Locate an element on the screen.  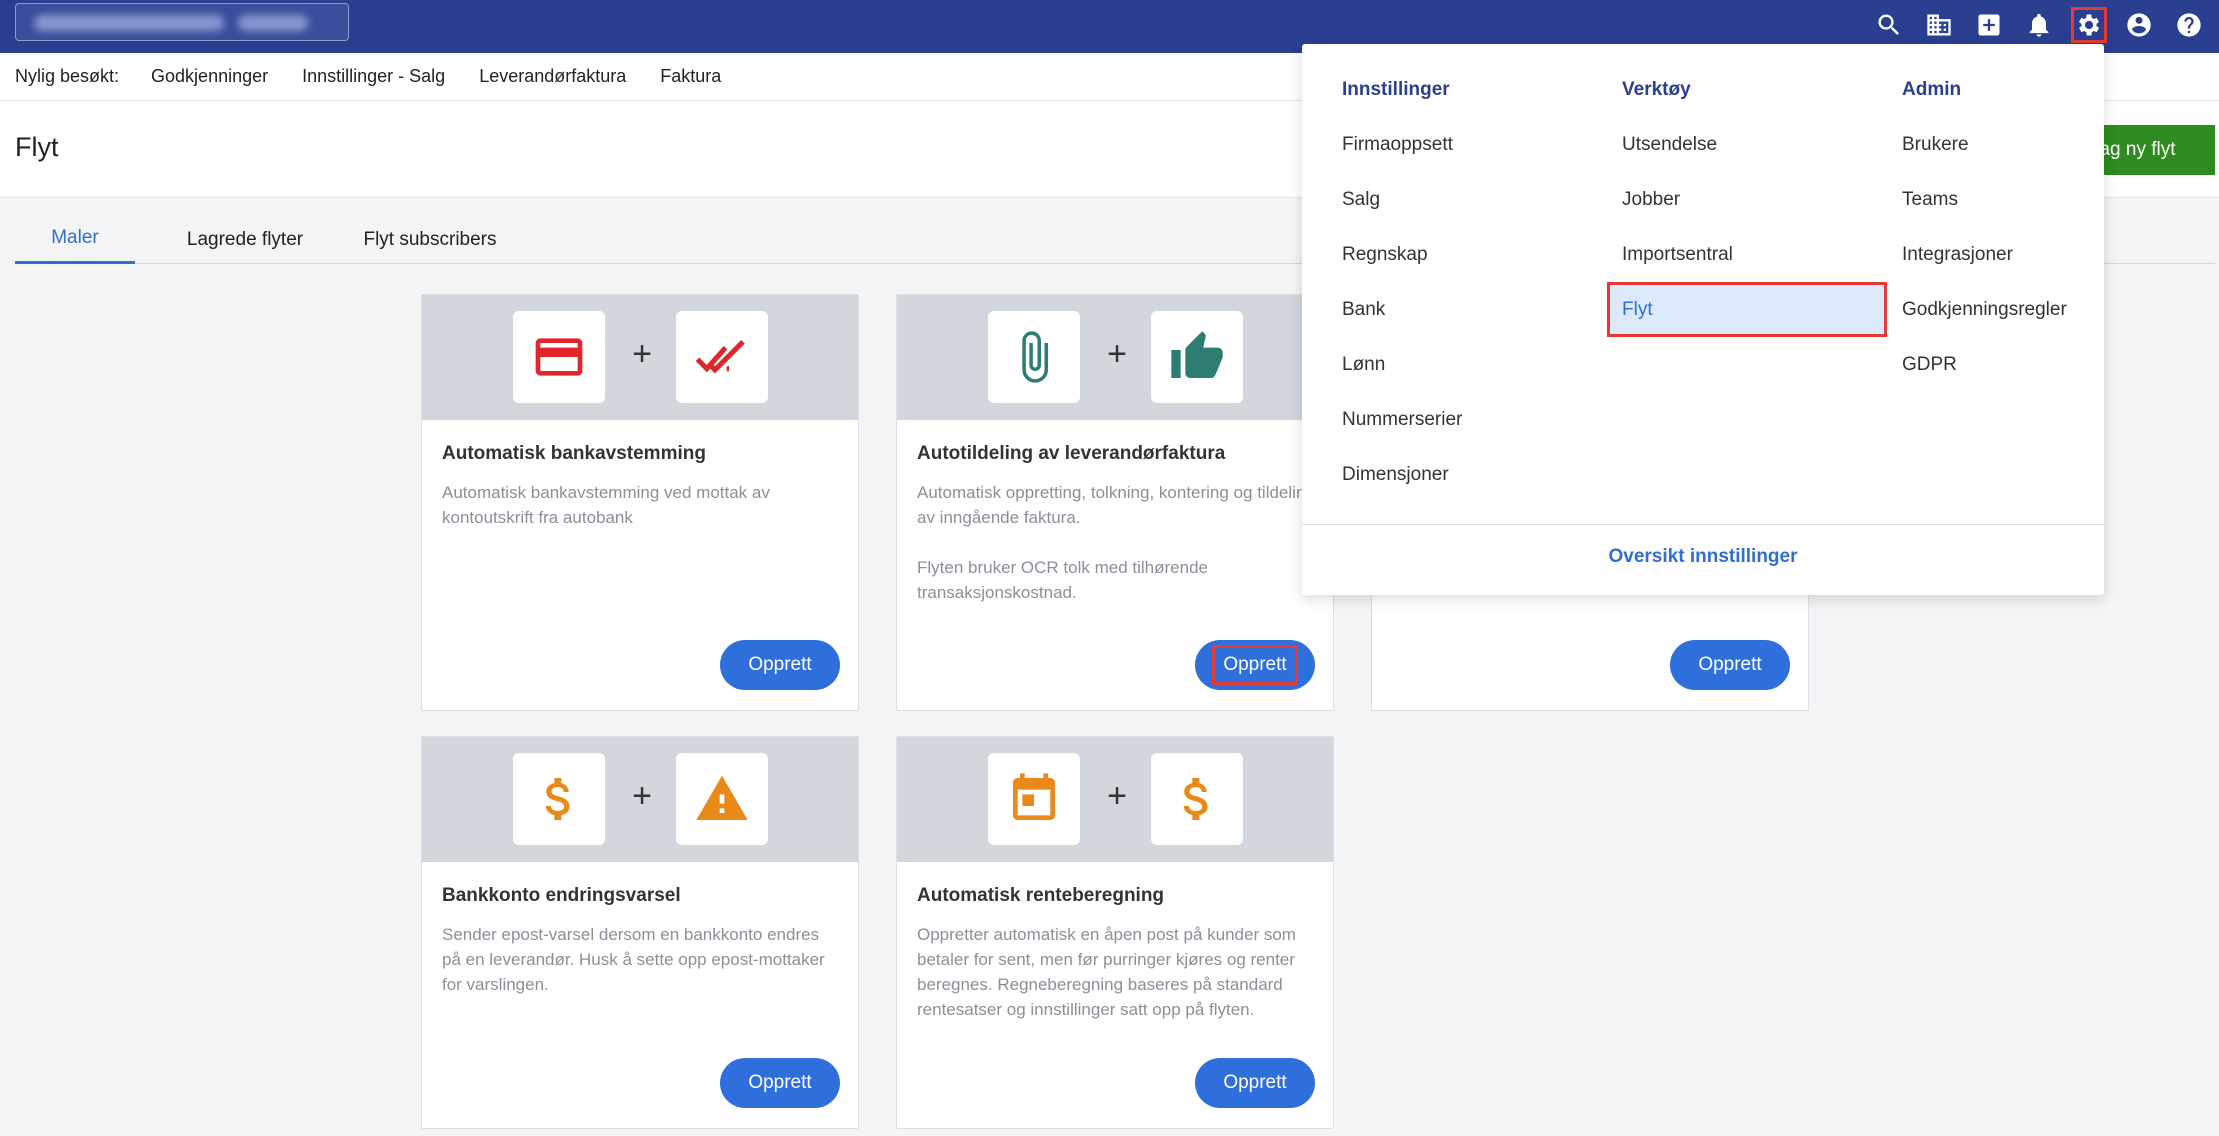
menu-item-regnskap: Regnskap is located at coordinates (1385, 255).